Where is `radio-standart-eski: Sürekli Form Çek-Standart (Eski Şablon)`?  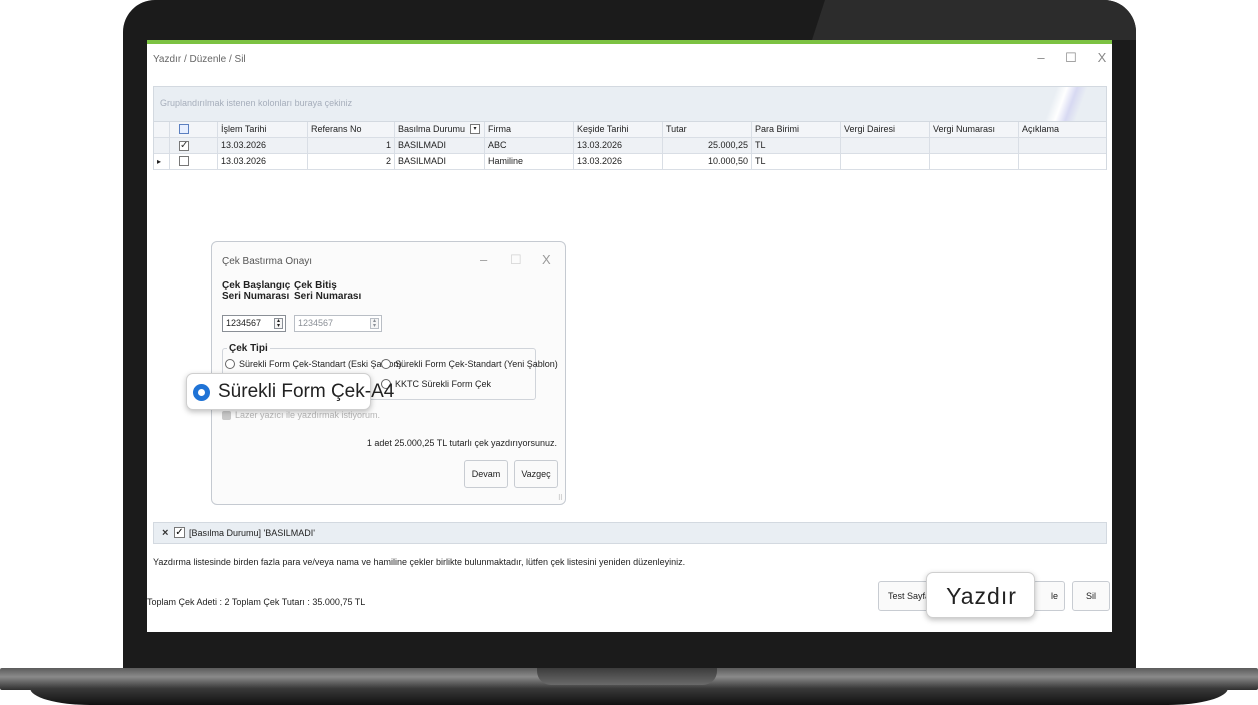
radio-standart-eski: Sürekli Form Çek-Standart (Eski Şablon) is located at coordinates (313, 364).